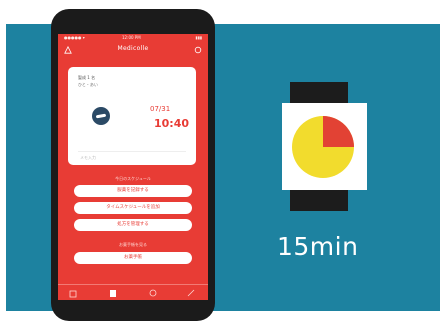  What do you see at coordinates (87, 77) in the screenshot?
I see `patient-name: 聖成 1 名` at bounding box center [87, 77].